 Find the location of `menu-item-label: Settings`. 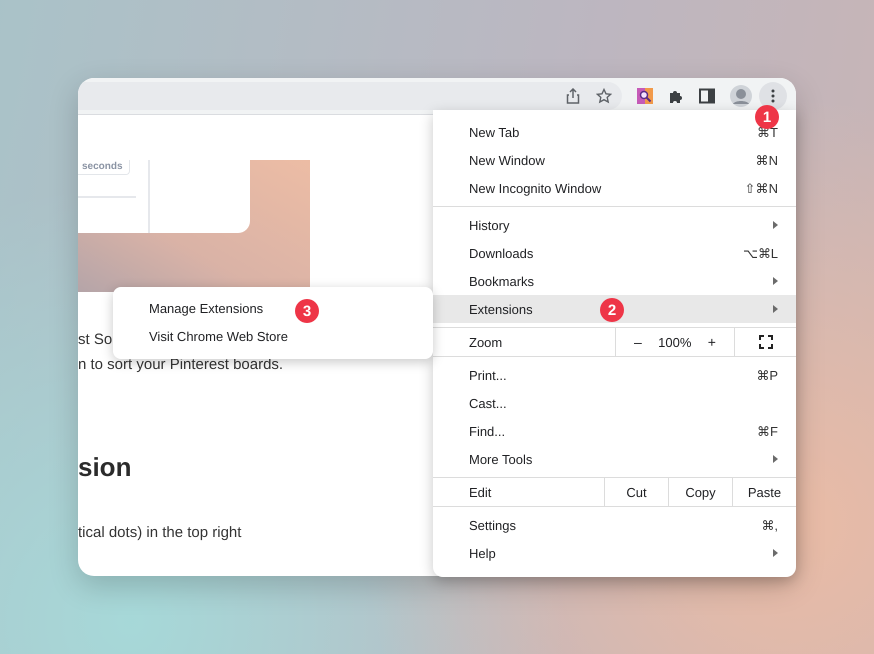

menu-item-label: Settings is located at coordinates (492, 525).